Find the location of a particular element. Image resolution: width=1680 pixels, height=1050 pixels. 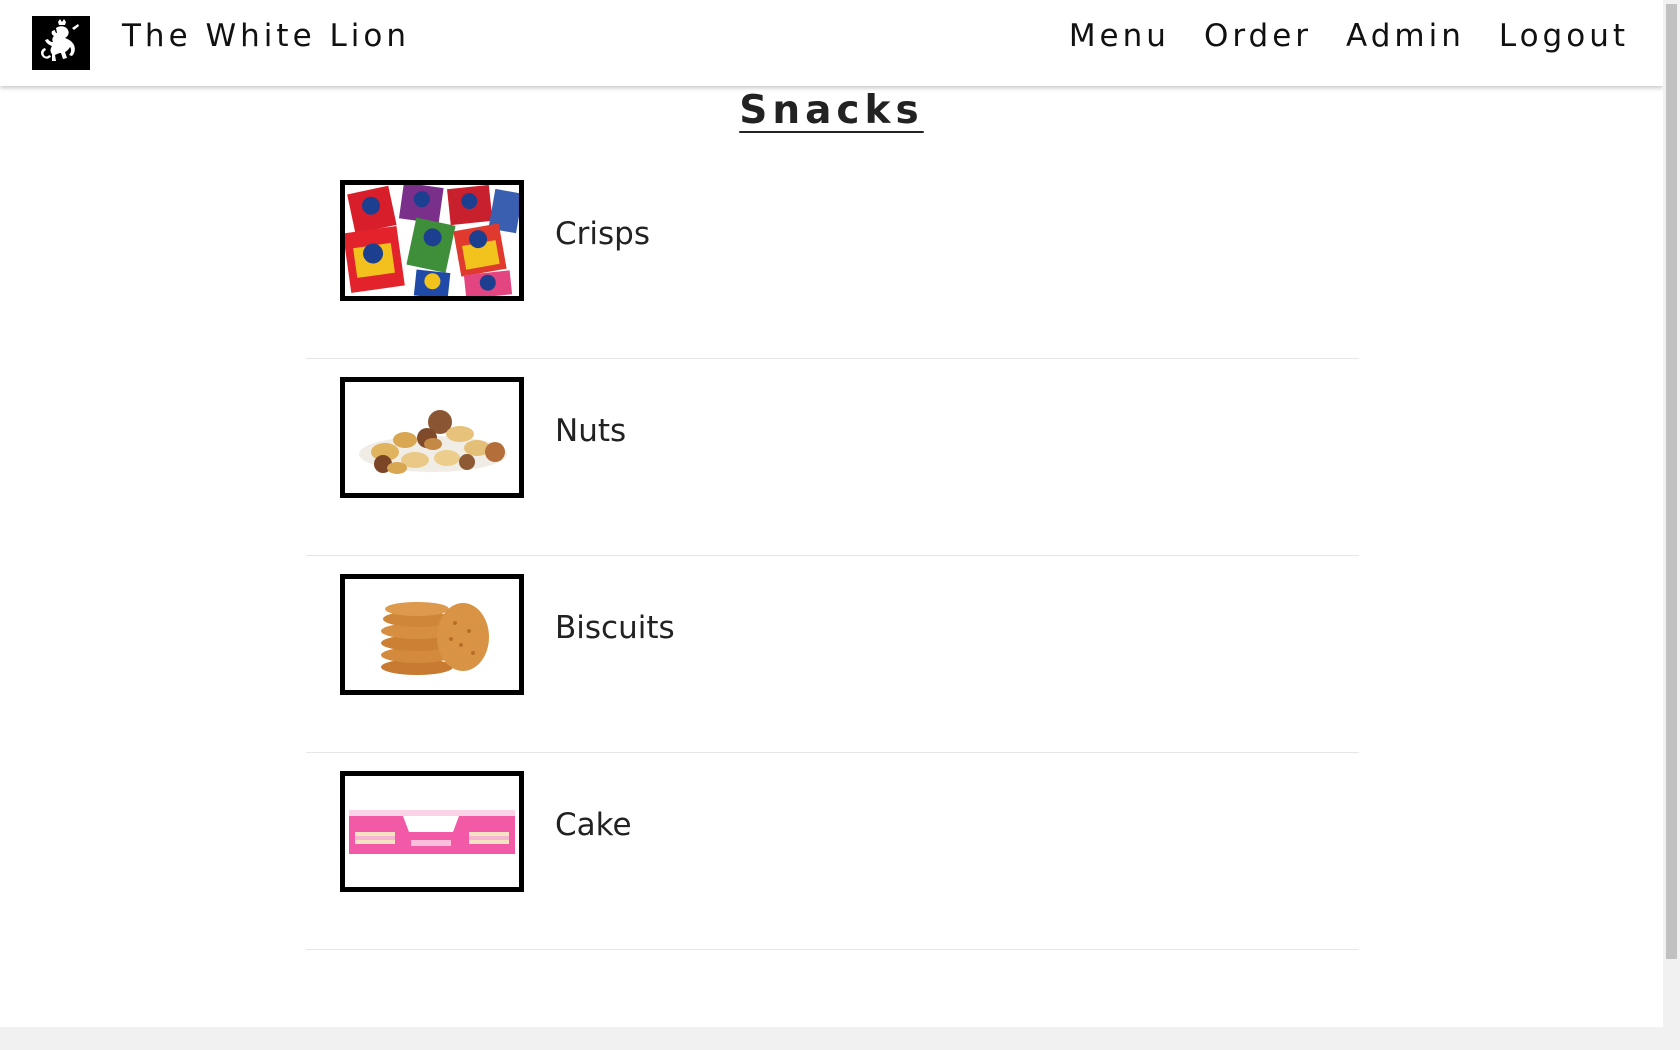

list-item-cake: Cake is located at coordinates (832, 851).